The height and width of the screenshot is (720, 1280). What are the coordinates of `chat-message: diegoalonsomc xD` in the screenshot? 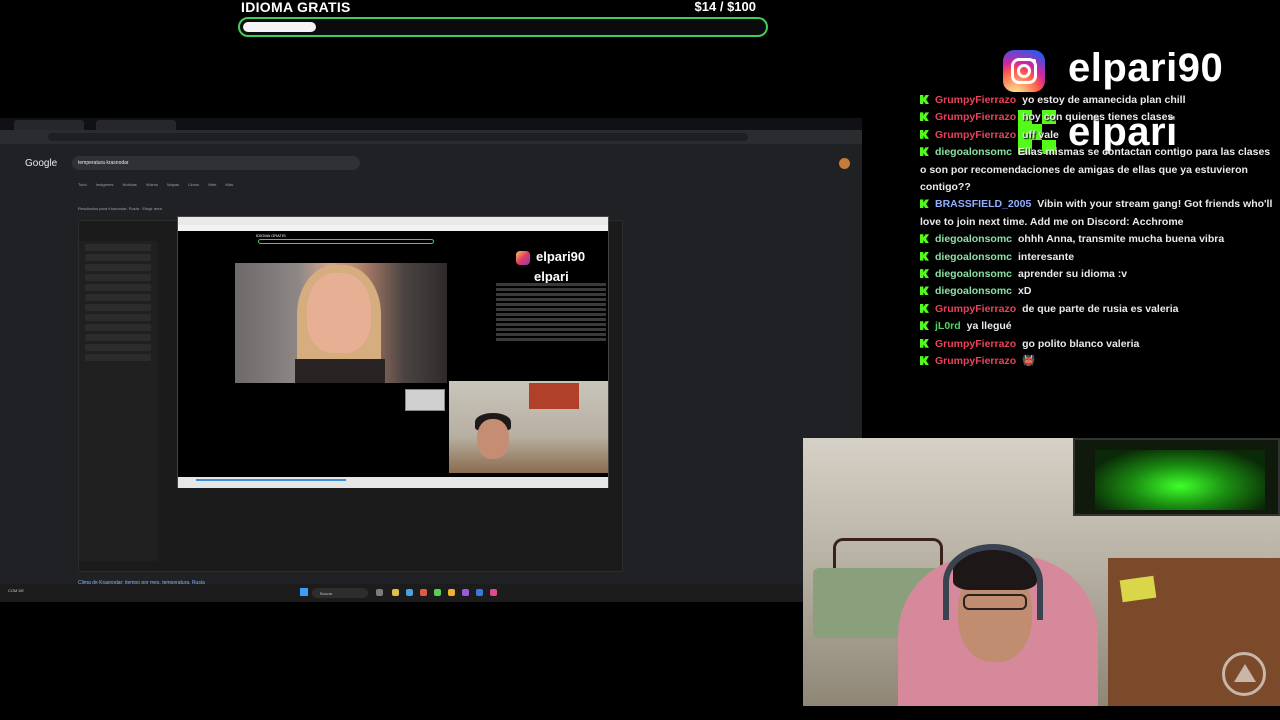 It's located at (1098, 291).